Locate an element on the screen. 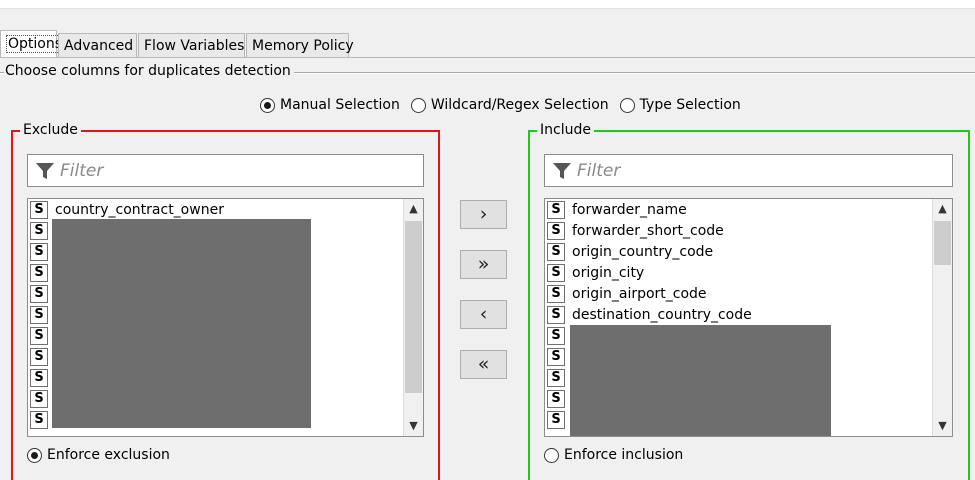 Image resolution: width=975 pixels, height=480 pixels. tab-advanced-label: Advanced is located at coordinates (99, 46).